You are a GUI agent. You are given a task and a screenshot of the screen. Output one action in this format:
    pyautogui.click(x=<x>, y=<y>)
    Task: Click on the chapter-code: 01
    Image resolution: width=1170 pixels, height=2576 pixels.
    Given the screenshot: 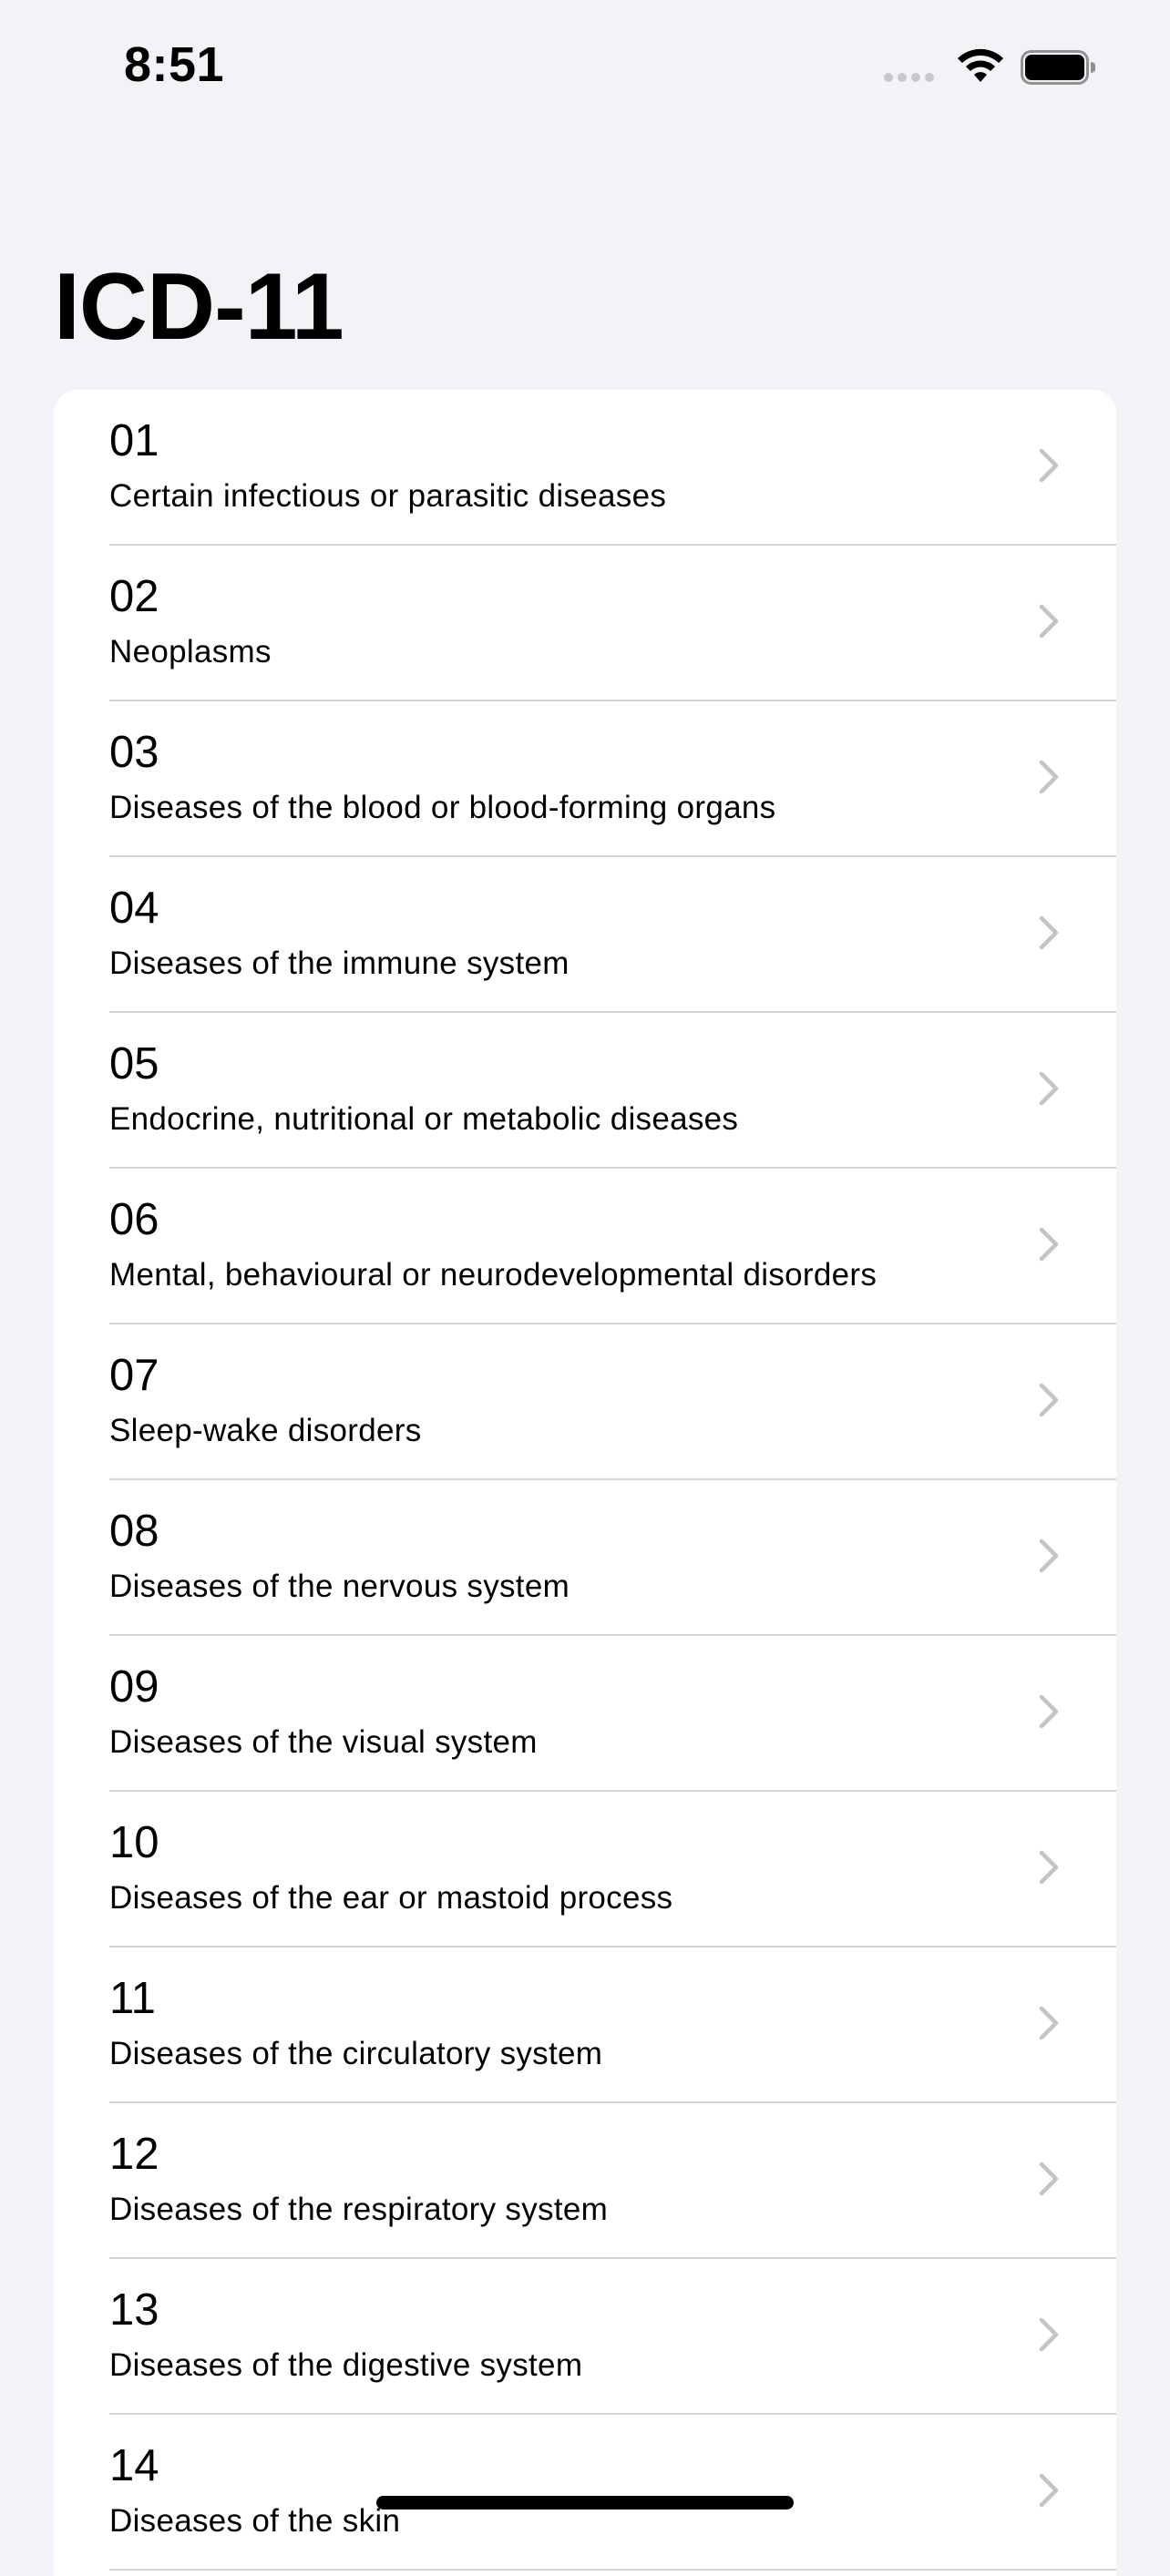 What is the action you would take?
    pyautogui.click(x=134, y=440)
    